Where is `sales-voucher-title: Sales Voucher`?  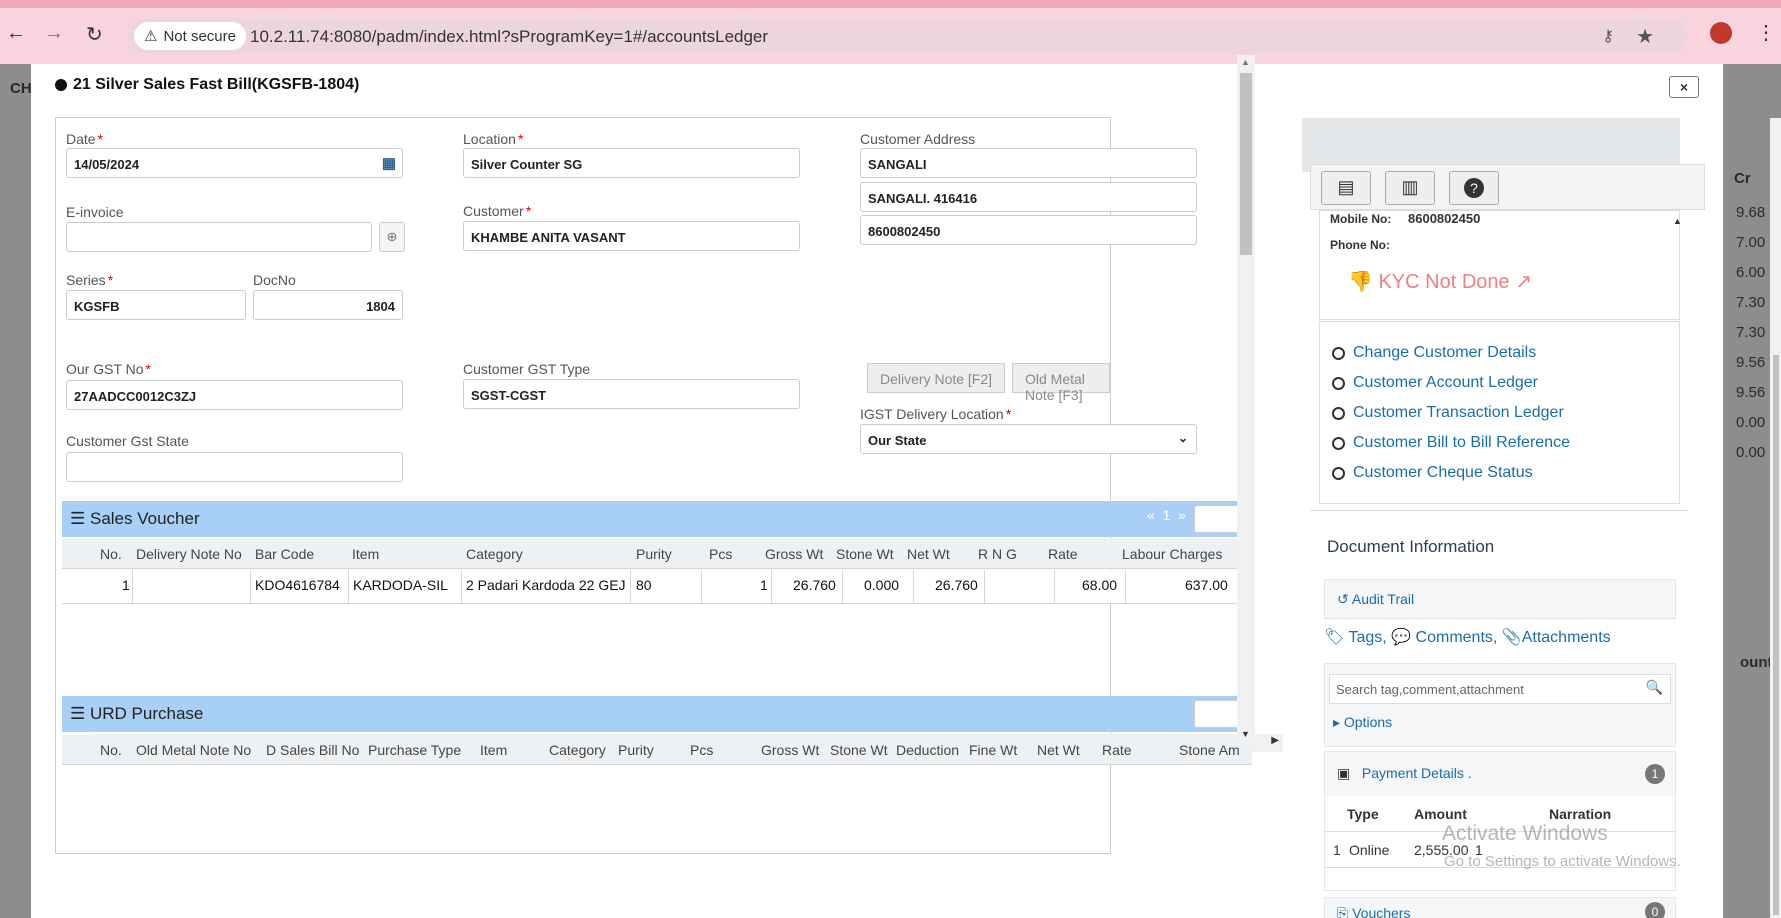
sales-voucher-title: Sales Voucher is located at coordinates (144, 518).